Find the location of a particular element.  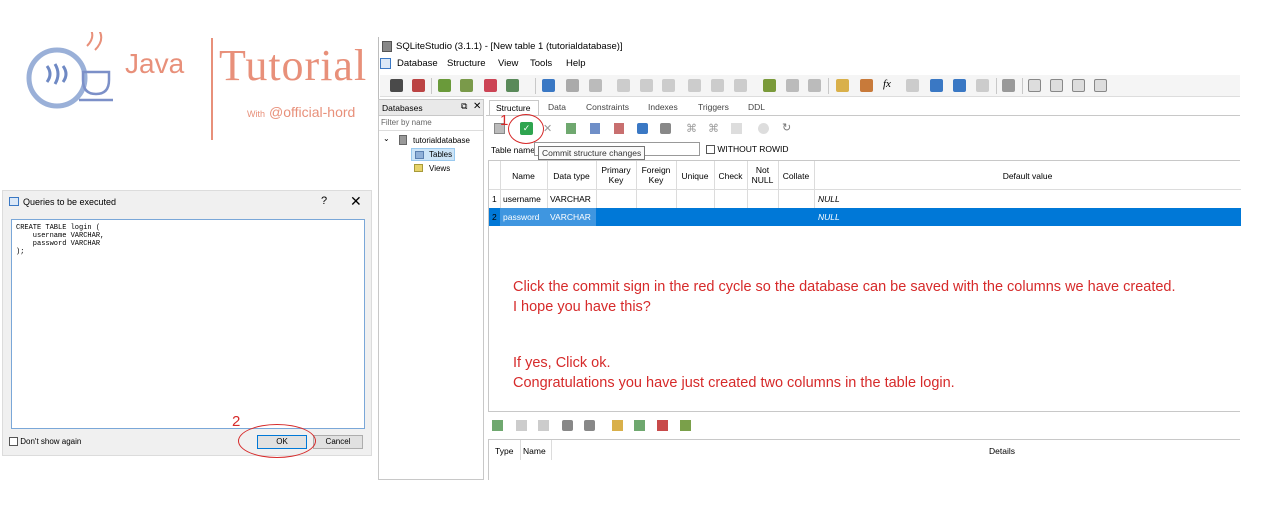

primary-key-icon is located at coordinates (617, 425).